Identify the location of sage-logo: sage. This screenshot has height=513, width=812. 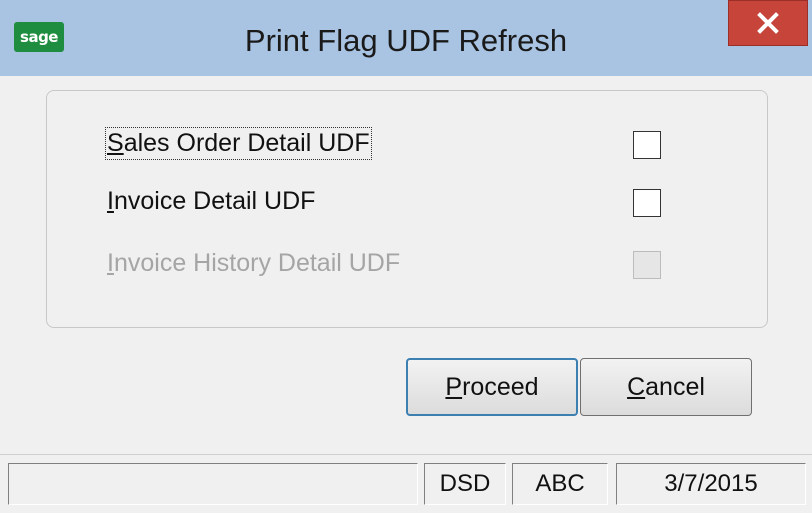
(39, 37).